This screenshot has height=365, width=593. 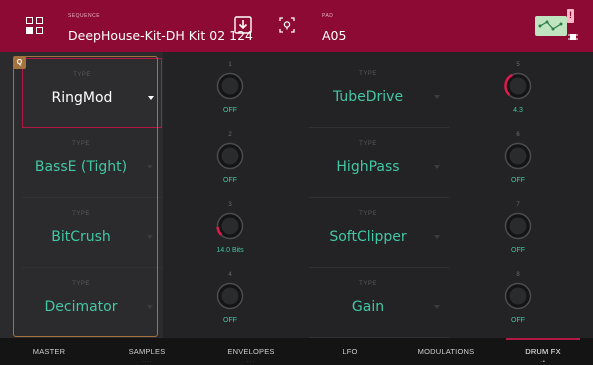 I want to click on knob-number: 1, so click(x=230, y=65).